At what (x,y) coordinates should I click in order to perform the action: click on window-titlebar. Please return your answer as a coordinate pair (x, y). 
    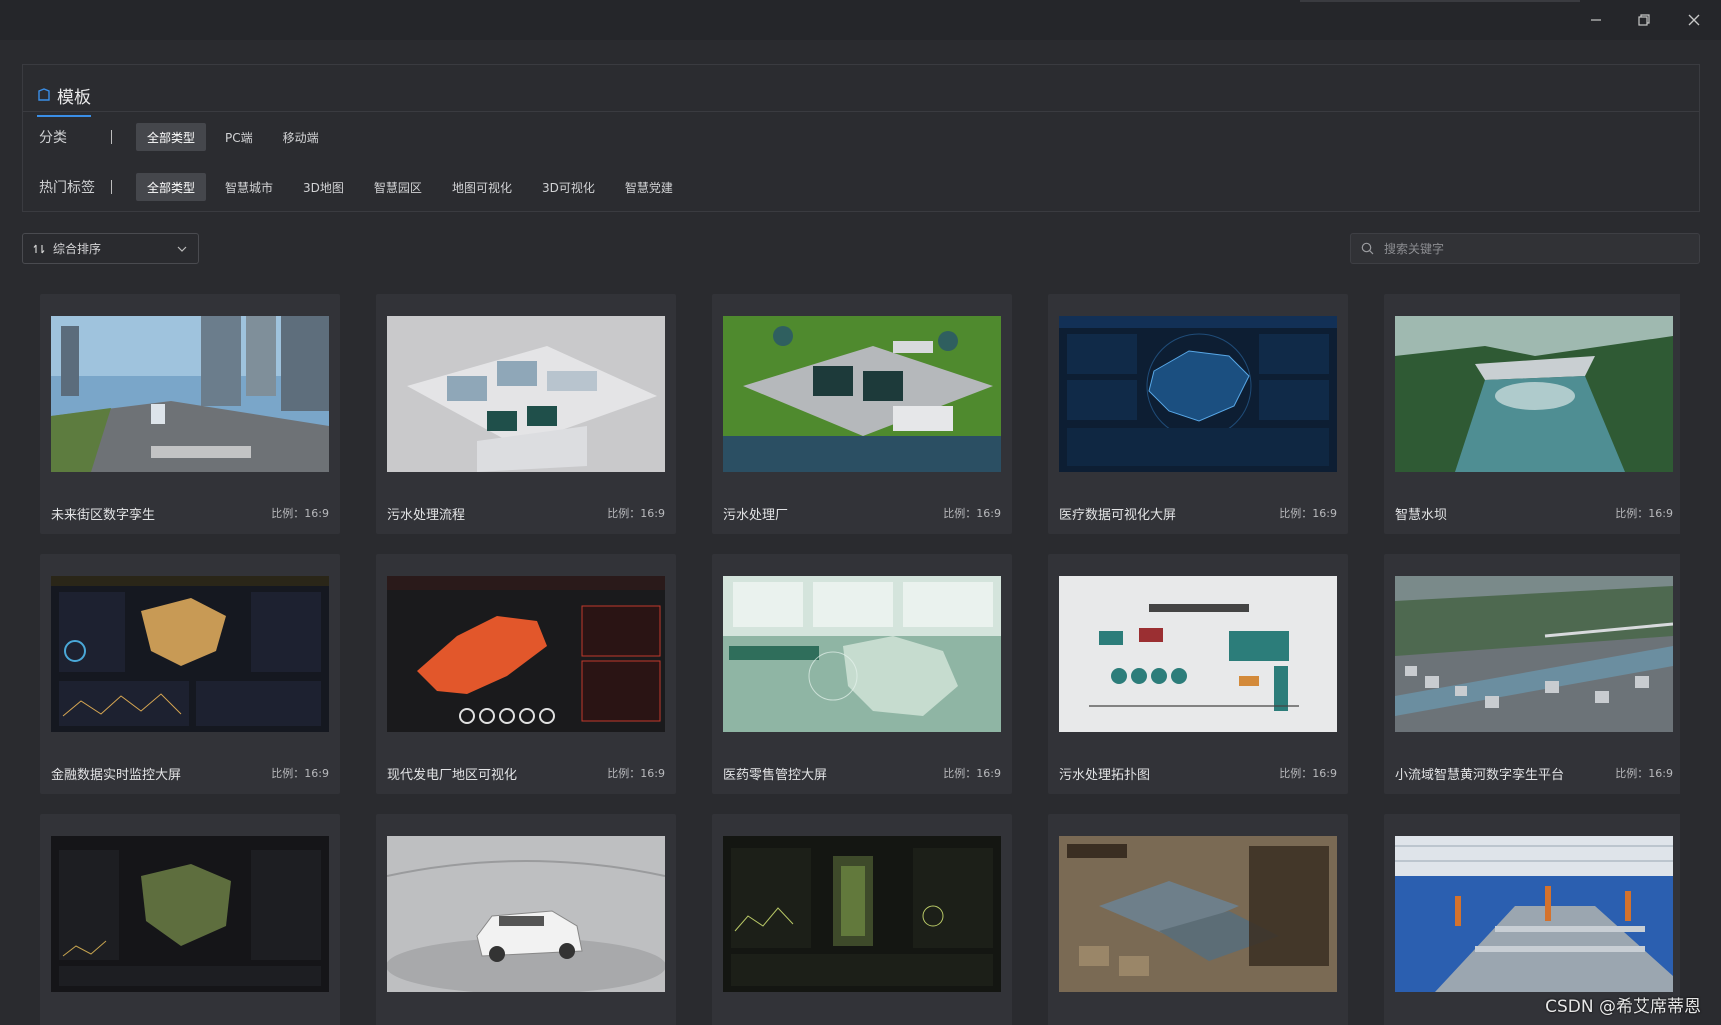
    Looking at the image, I should click on (860, 20).